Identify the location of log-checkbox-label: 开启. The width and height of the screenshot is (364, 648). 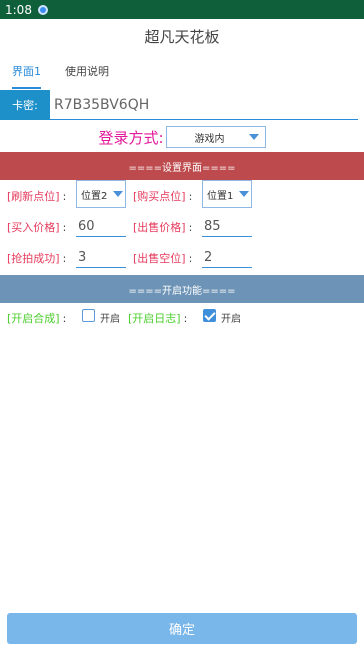
(231, 319).